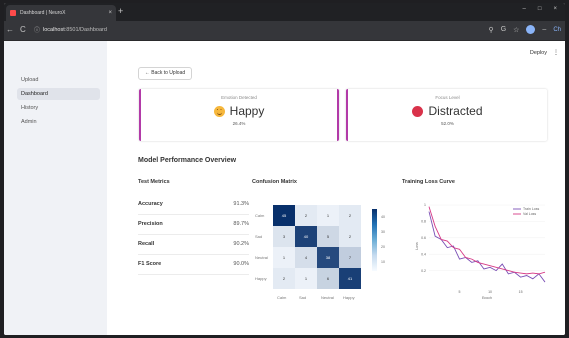  What do you see at coordinates (193, 205) in the screenshot?
I see `metric-row-accuracy: Accuracy 91.3%` at bounding box center [193, 205].